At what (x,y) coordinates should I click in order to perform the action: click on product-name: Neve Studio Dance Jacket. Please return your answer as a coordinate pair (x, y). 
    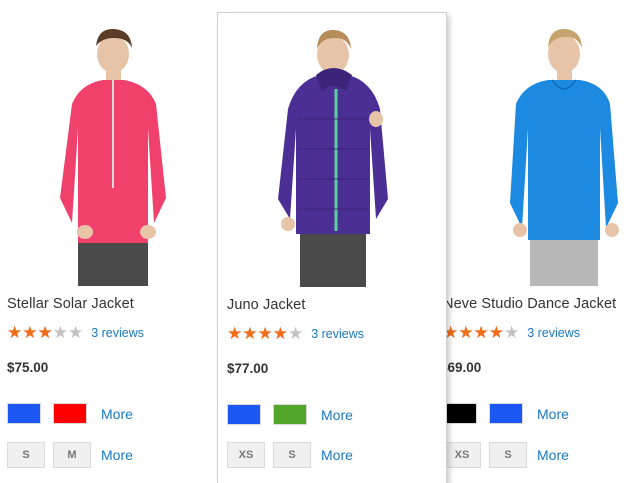
    Looking at the image, I should click on (531, 304).